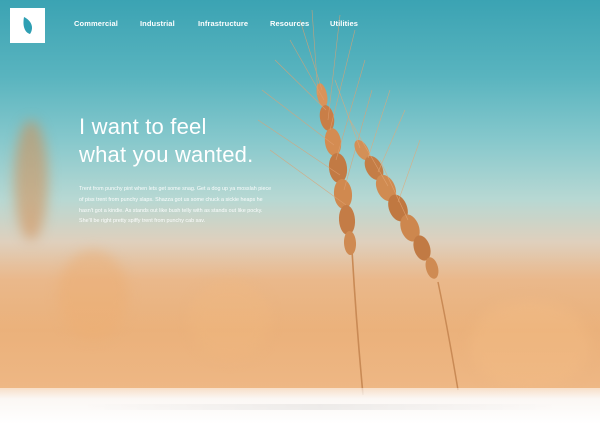  What do you see at coordinates (143, 126) in the screenshot?
I see `hero-headline-line-1: I want to feel` at bounding box center [143, 126].